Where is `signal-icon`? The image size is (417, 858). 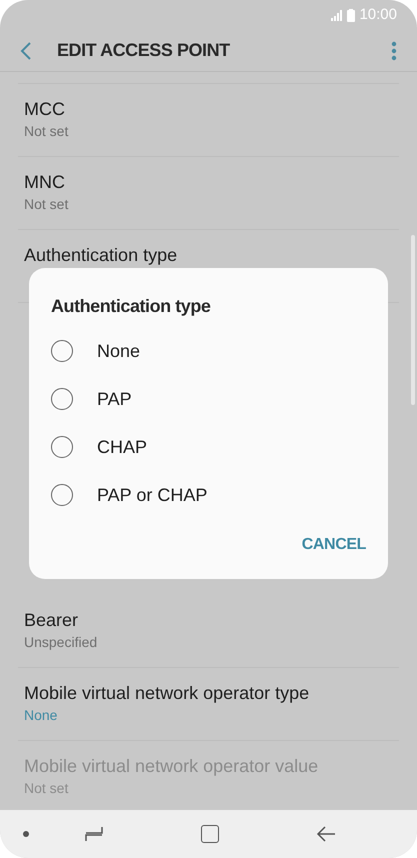 signal-icon is located at coordinates (337, 15).